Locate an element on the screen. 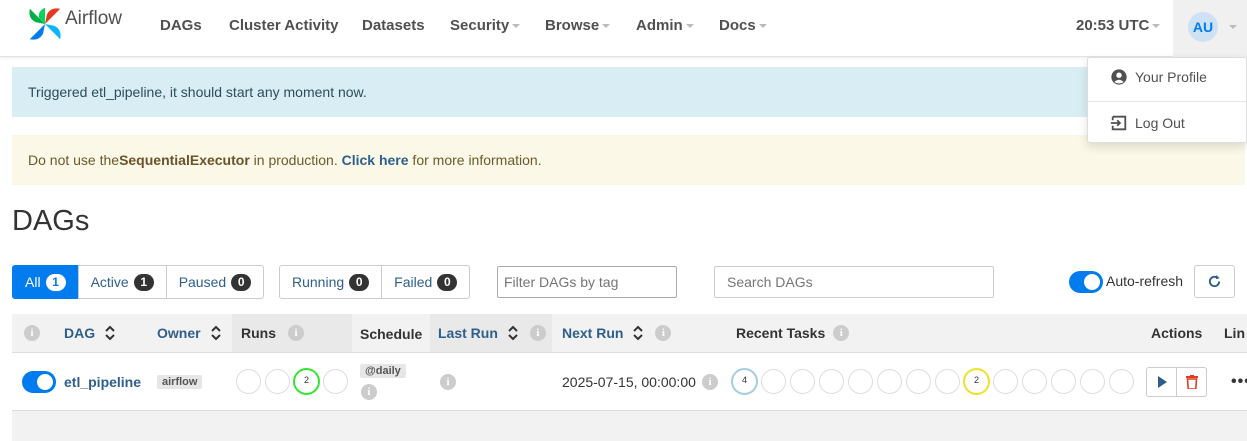 The height and width of the screenshot is (441, 1247). trigger-dag-button is located at coordinates (1161, 382).